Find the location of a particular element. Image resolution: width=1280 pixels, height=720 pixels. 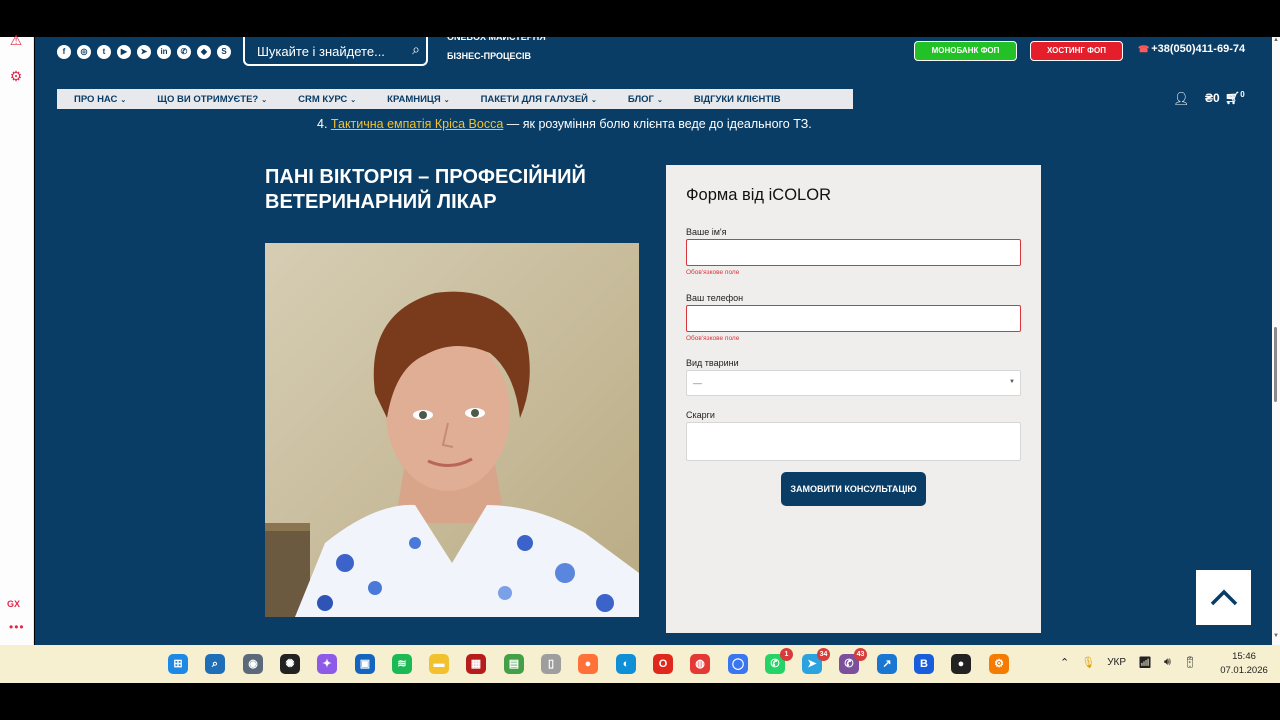

arrow-app-icon: ↗ is located at coordinates (887, 664).